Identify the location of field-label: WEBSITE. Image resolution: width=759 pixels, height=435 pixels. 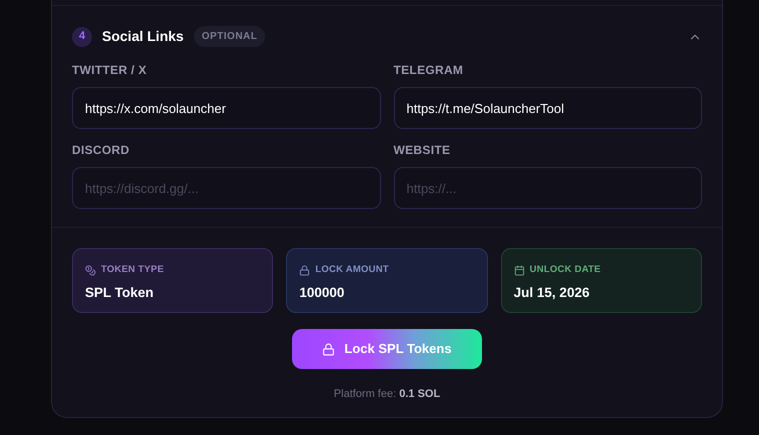
(423, 150).